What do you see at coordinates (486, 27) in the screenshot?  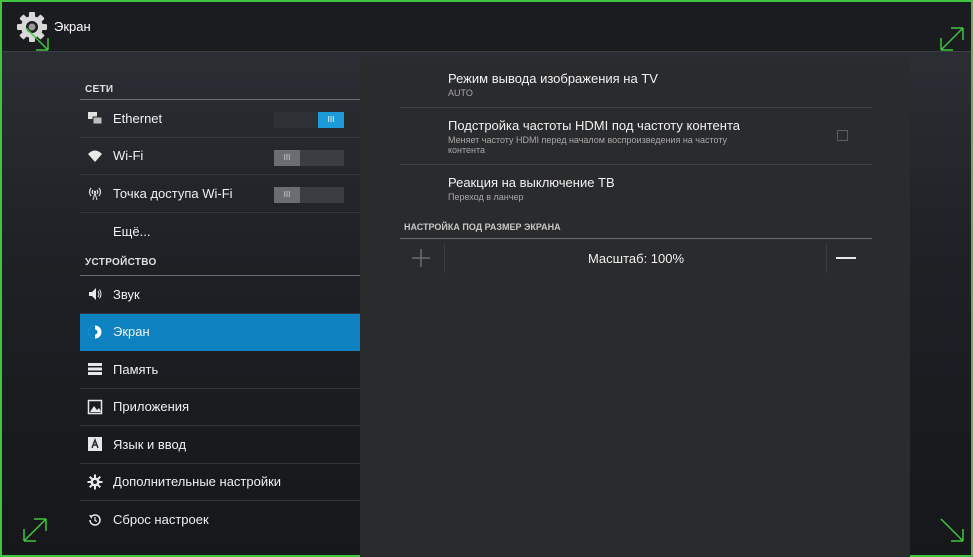 I see `title-bar: Экран` at bounding box center [486, 27].